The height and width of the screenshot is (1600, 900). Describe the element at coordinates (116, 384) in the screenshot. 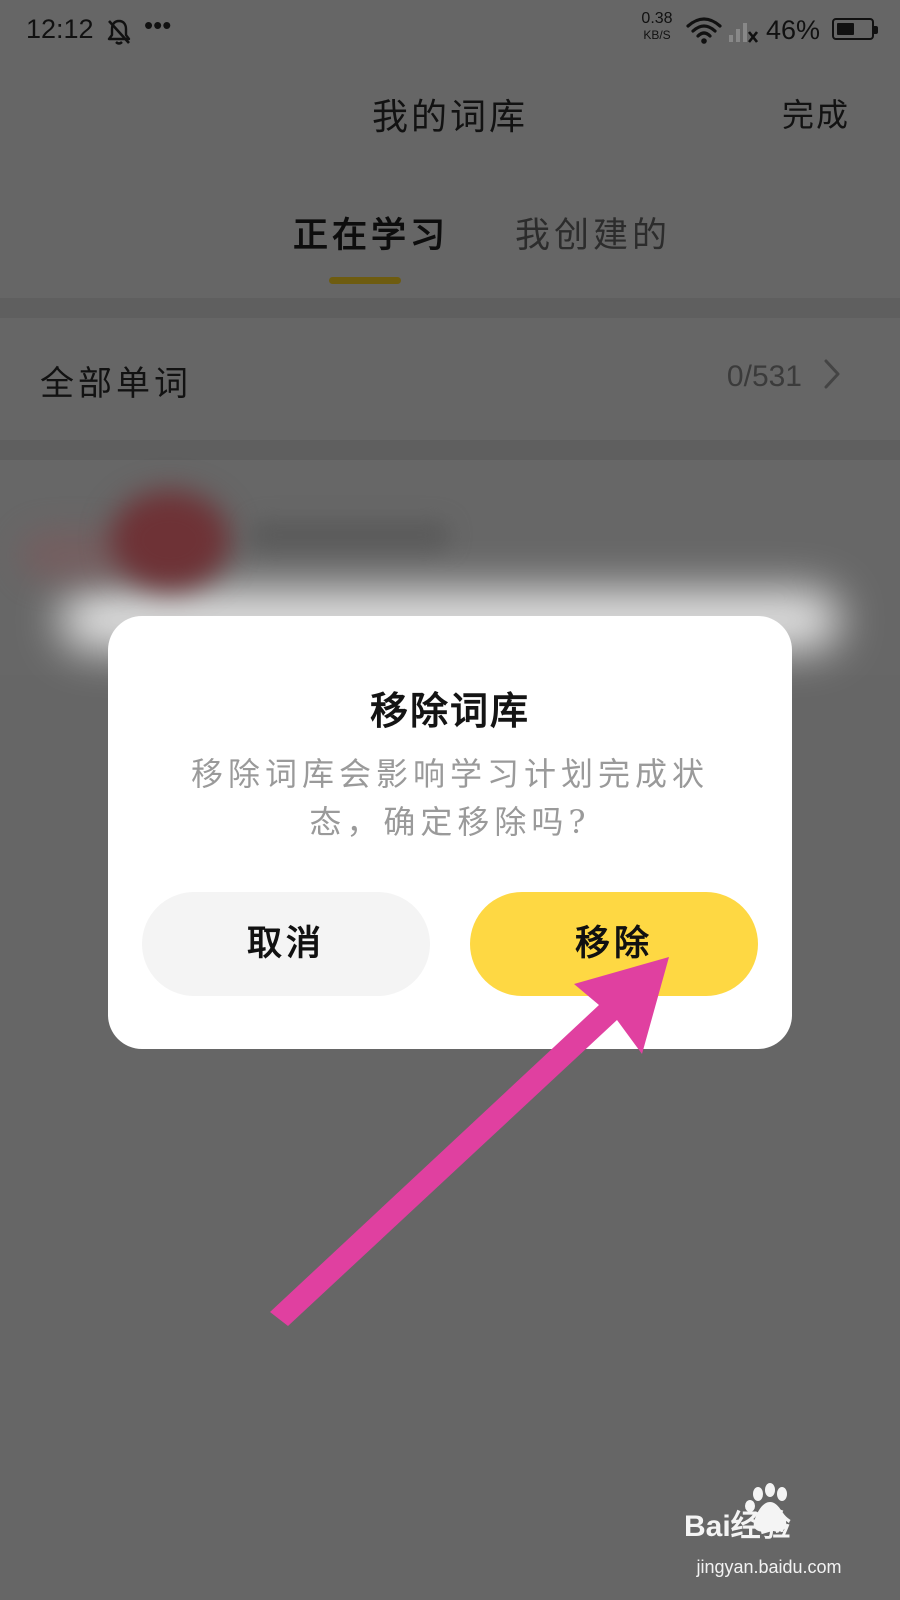

I see `all-words-label: 全部单词` at that location.